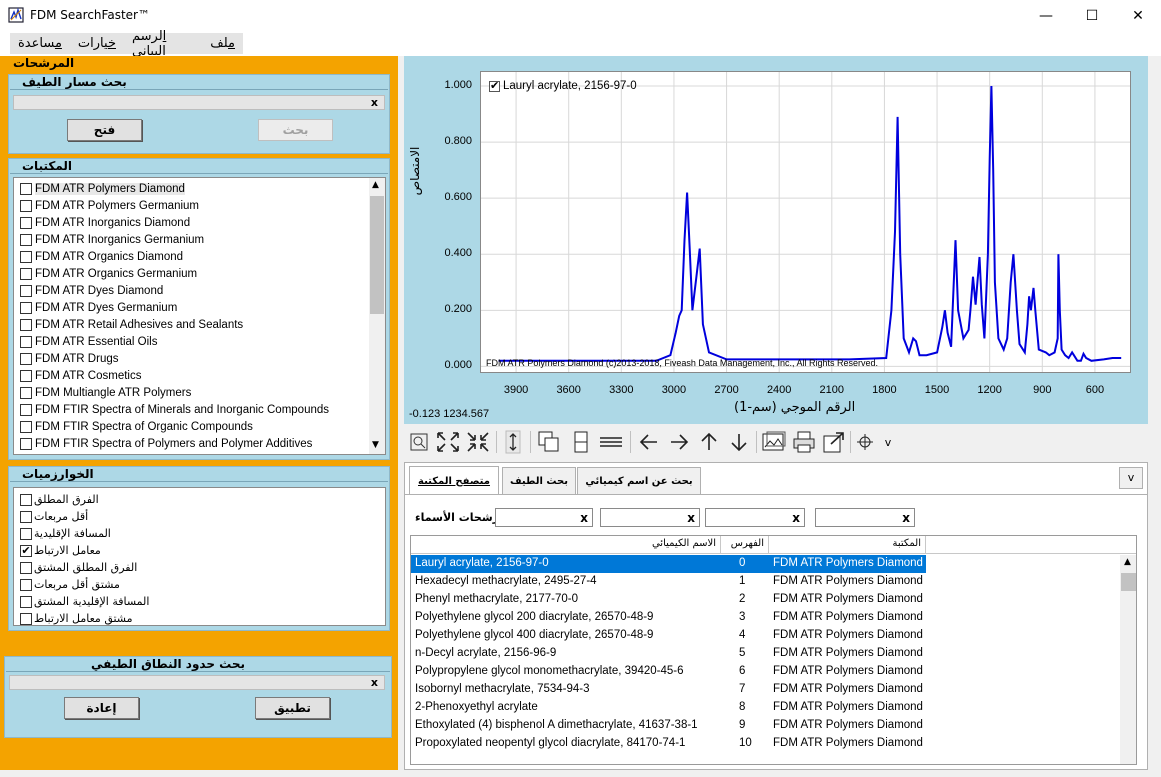 The height and width of the screenshot is (777, 1161). Describe the element at coordinates (454, 480) in the screenshot. I see `tab-library-browser: متصفح المكتبة` at that location.